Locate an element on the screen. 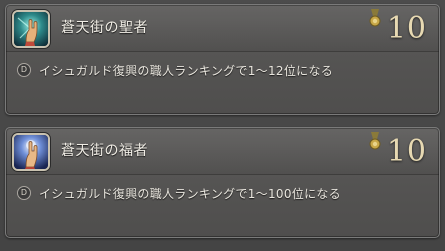 This screenshot has width=445, height=251. achievement-description-row: D イシュガルド復興の職人ランキングで1～100位になる is located at coordinates (179, 193).